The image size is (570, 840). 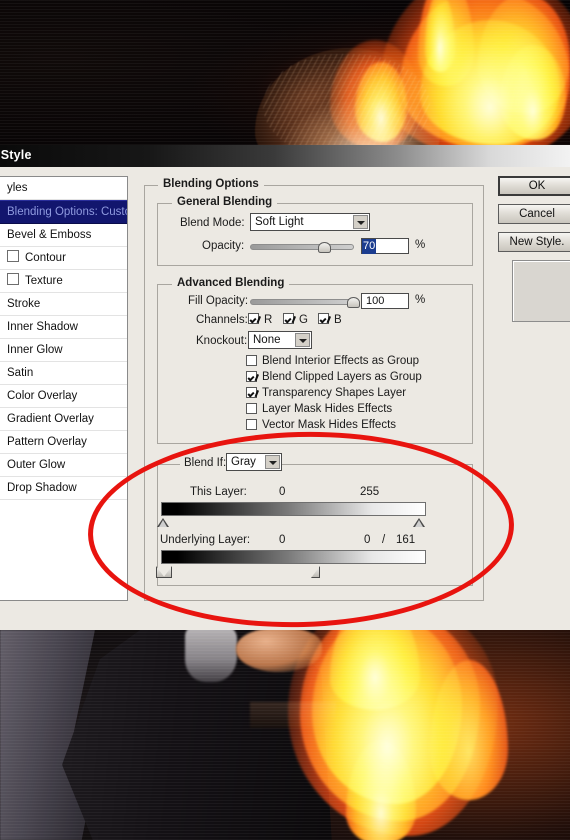 I want to click on channel-r-label: R, so click(x=268, y=320).